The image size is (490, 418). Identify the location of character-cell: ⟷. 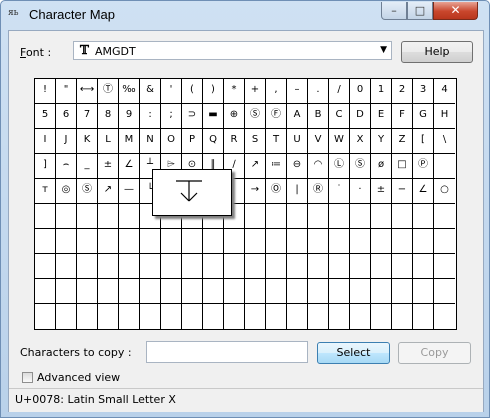
(87, 91).